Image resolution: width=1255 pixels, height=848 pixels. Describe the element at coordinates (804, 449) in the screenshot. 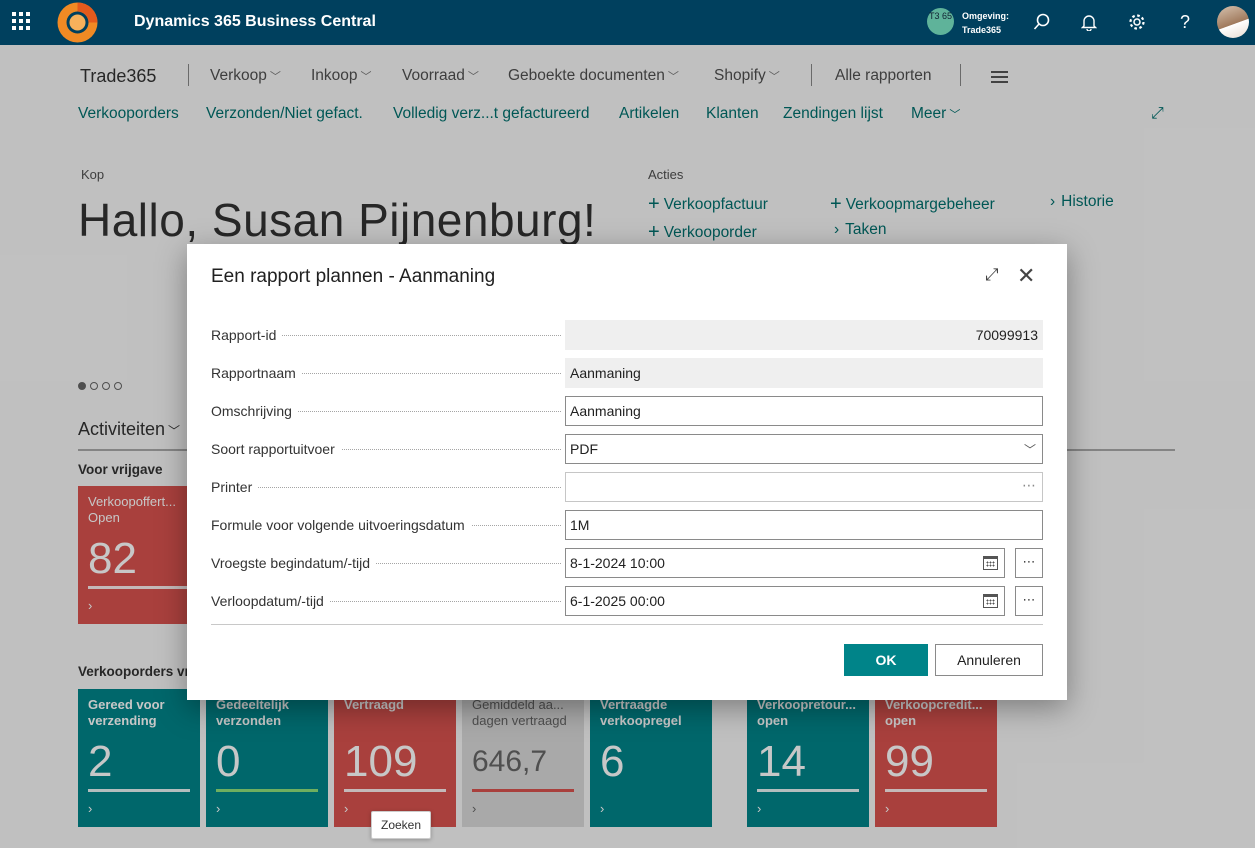

I see `soort-rapportuitvoer-select: PDF ﹀` at that location.